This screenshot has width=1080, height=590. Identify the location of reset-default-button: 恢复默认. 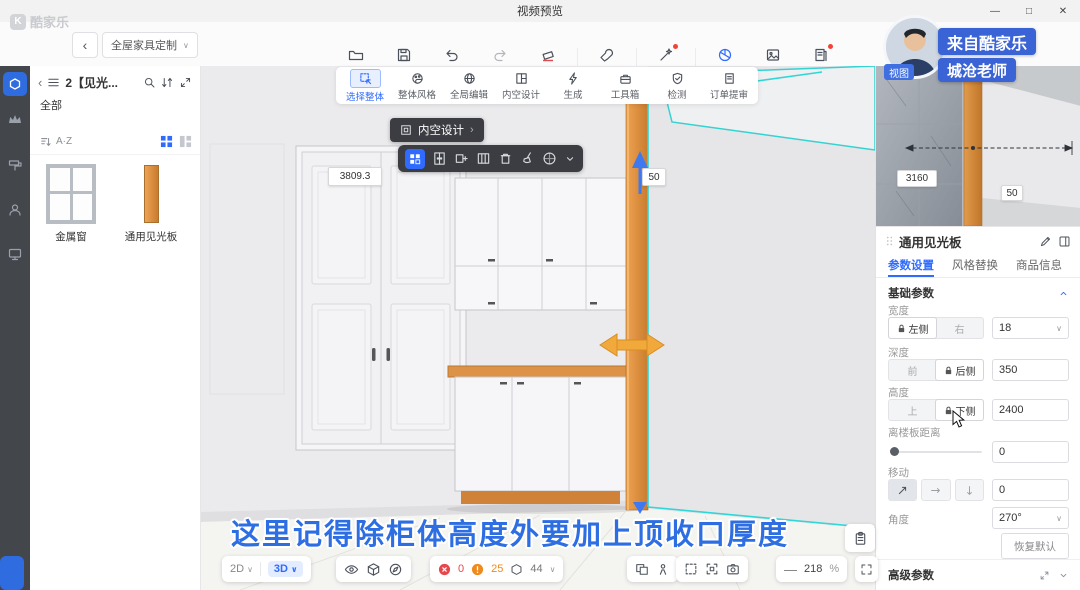
(1035, 546).